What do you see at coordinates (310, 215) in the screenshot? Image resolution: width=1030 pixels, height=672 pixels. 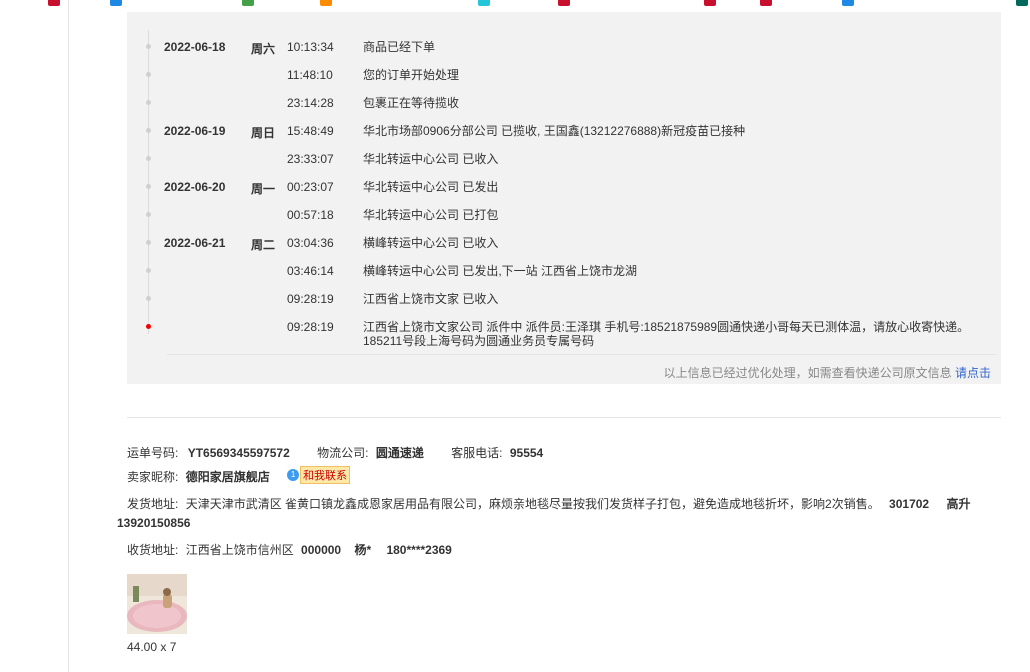 I see `event-time: 00:57:18` at bounding box center [310, 215].